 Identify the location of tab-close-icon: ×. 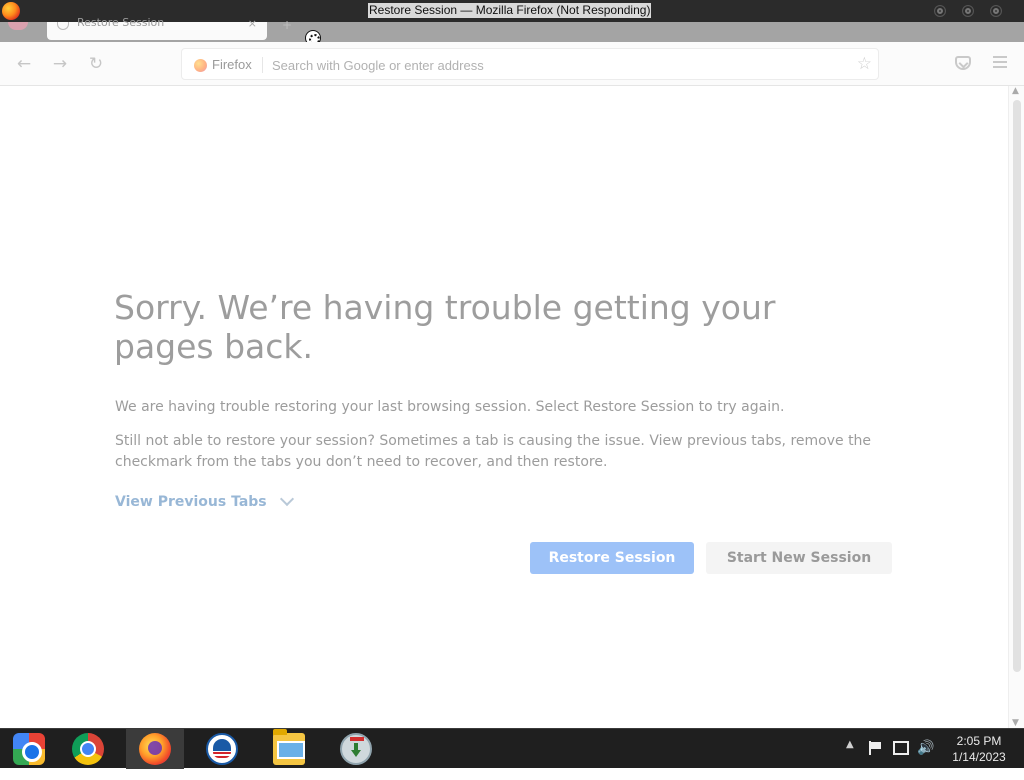
(252, 23).